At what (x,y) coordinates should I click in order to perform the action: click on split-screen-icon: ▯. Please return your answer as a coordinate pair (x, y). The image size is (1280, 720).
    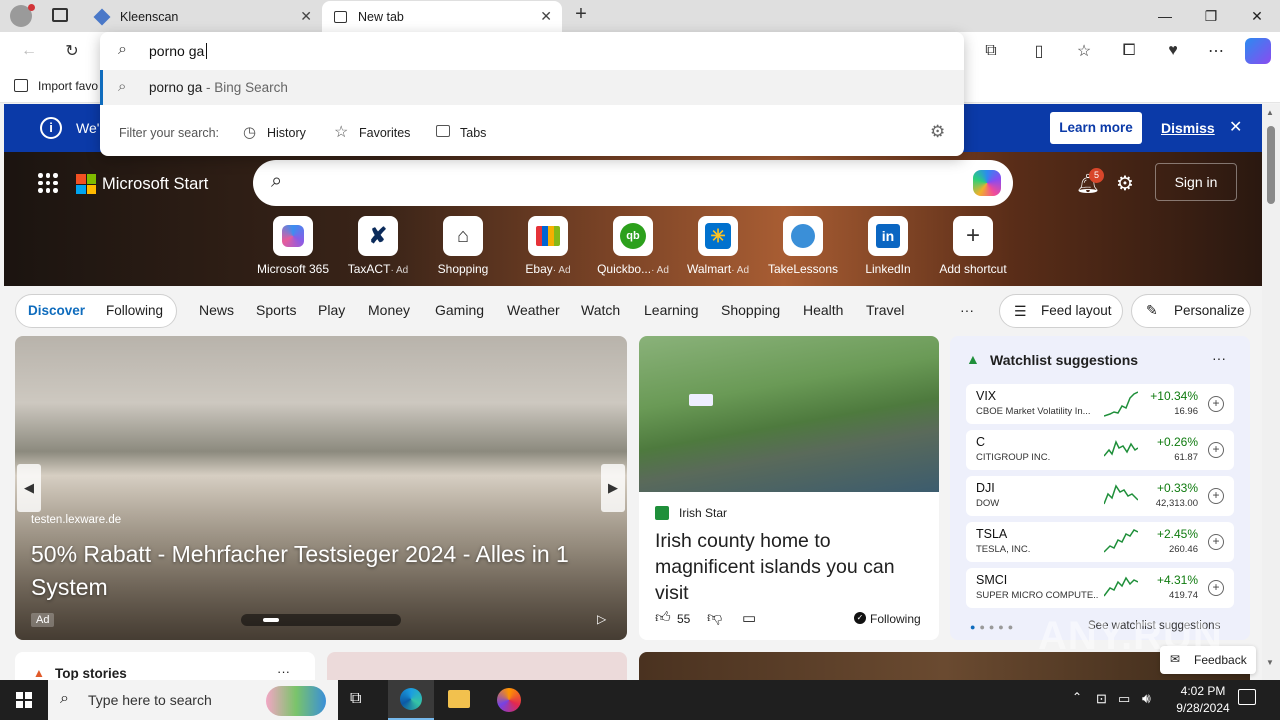
    Looking at the image, I should click on (1039, 51).